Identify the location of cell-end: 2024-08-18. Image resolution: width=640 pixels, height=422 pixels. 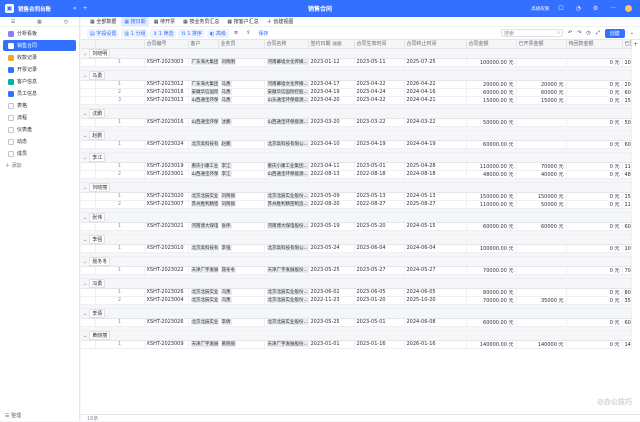
(435, 174).